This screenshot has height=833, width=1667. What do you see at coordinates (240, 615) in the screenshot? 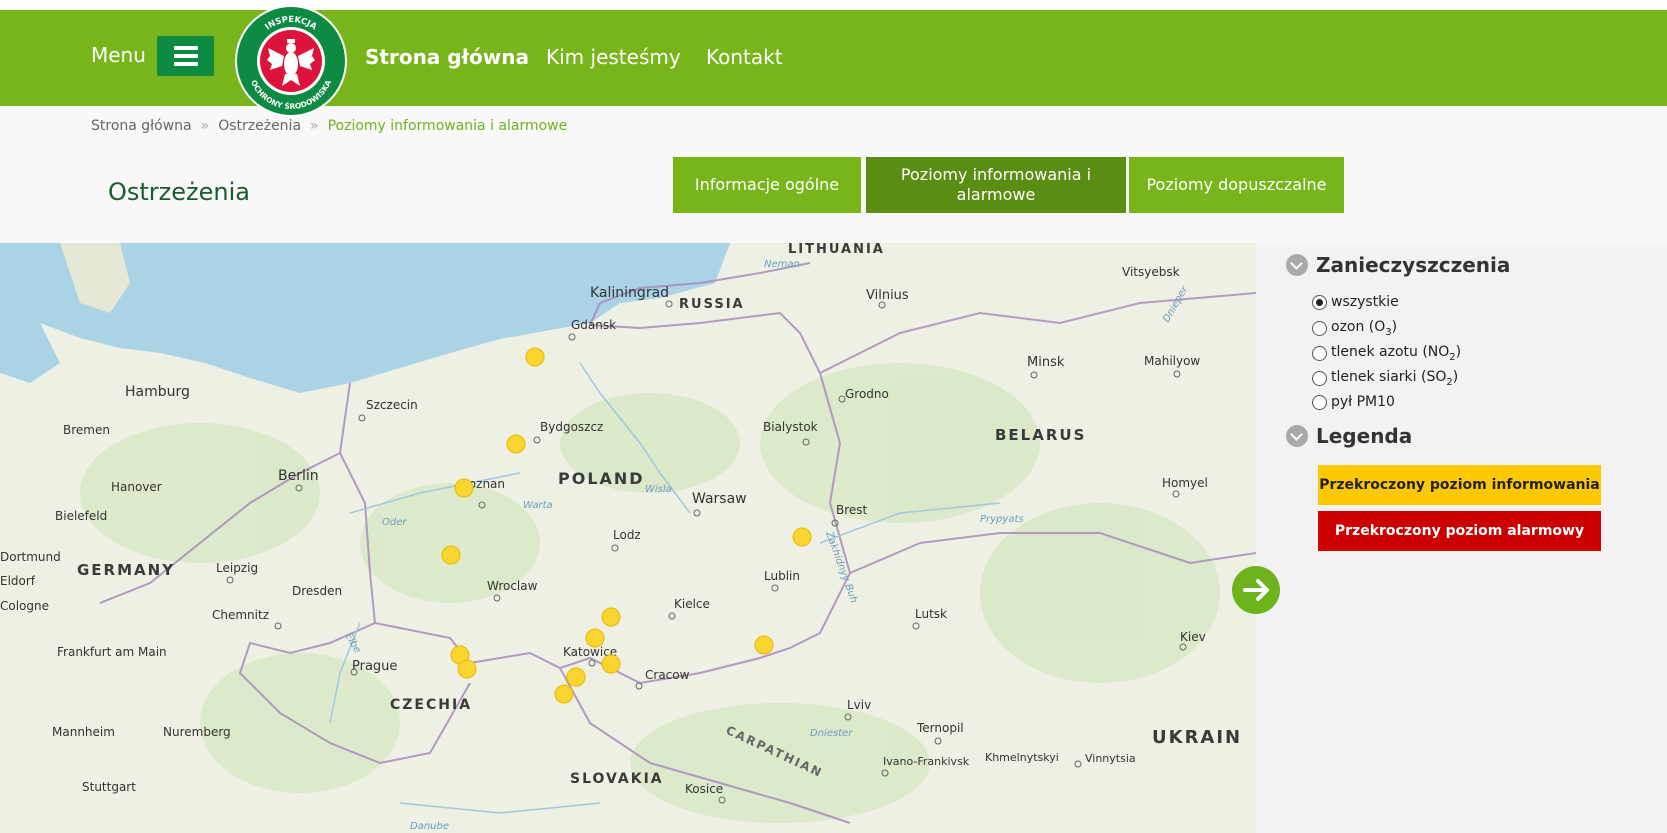
I see `map-city-label: Chemnitz` at bounding box center [240, 615].